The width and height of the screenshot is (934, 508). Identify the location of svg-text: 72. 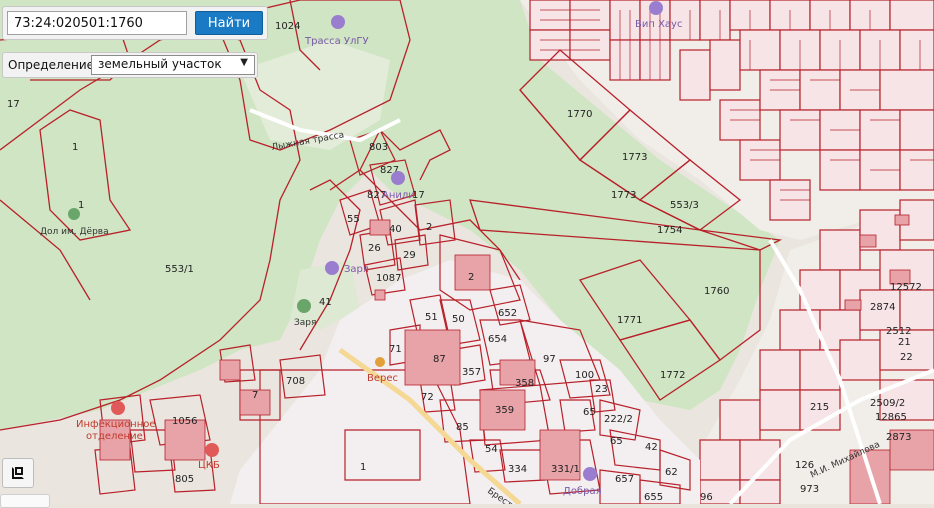
(427, 397).